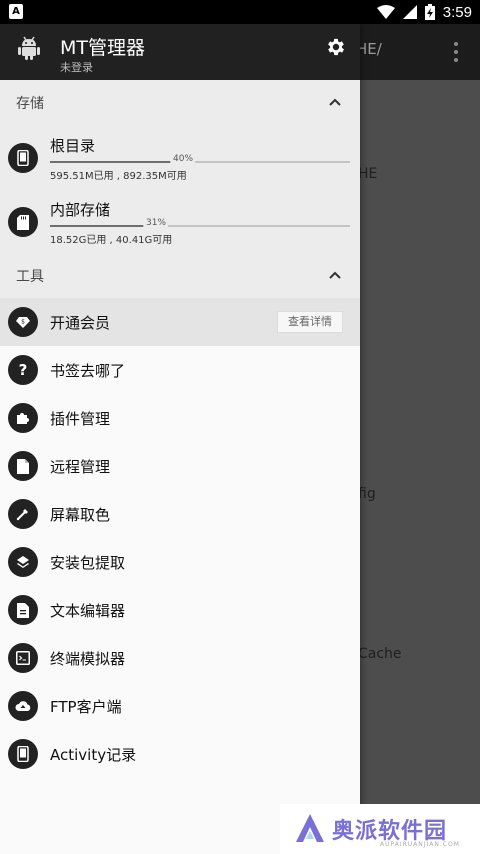 The image size is (480, 854). Describe the element at coordinates (240, 12) in the screenshot. I see `status-bar: A 3:59` at that location.